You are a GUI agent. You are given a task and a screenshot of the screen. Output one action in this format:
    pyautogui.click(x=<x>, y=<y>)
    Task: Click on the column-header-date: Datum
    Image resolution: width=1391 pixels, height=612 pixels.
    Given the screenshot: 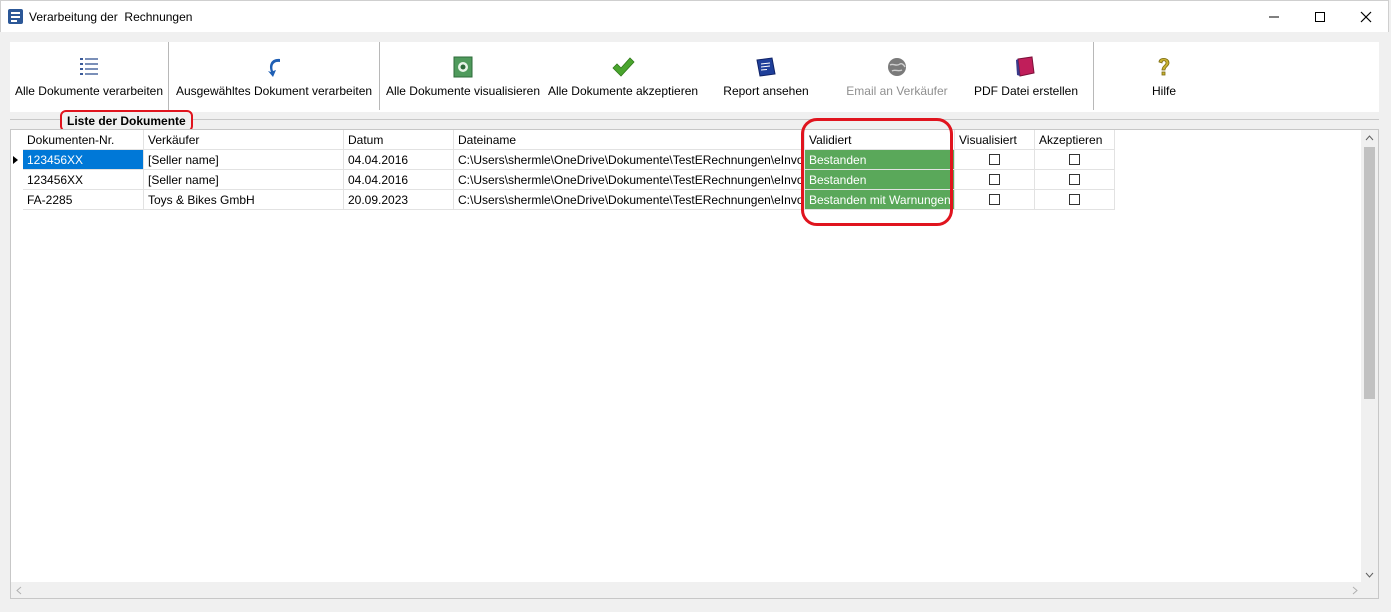 What is the action you would take?
    pyautogui.click(x=399, y=140)
    